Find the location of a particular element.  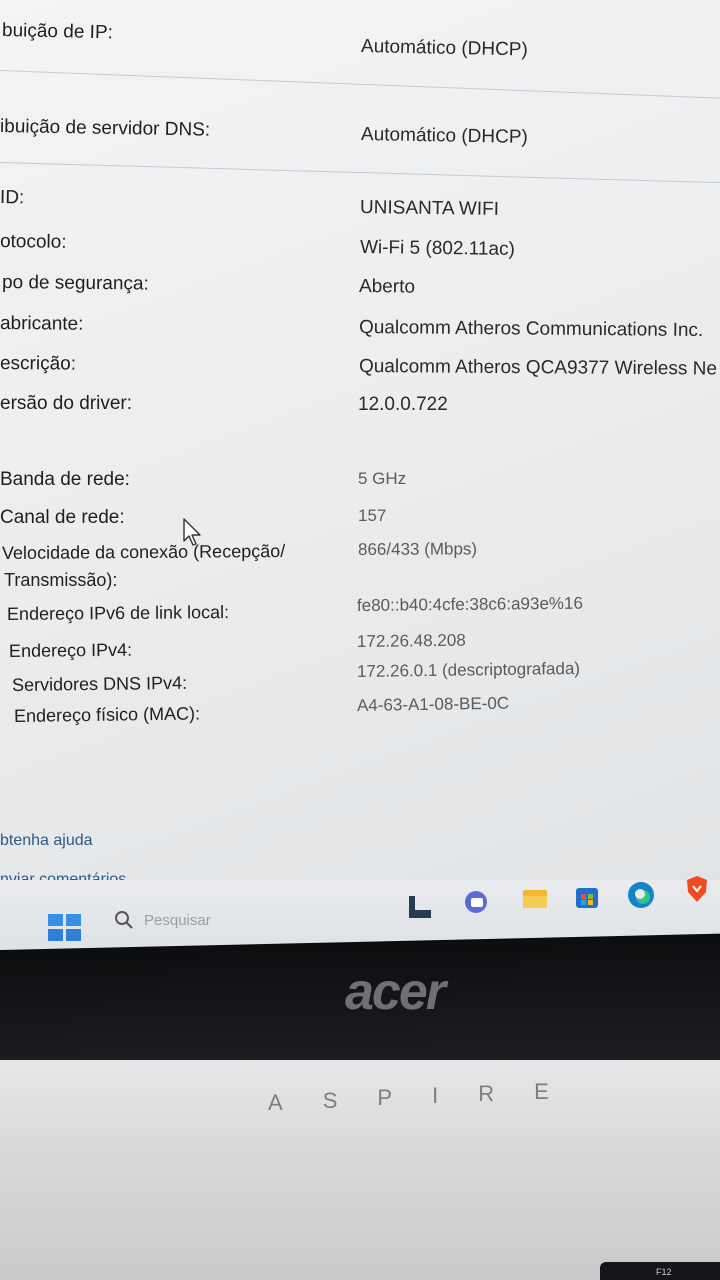

model-letter: E is located at coordinates (541, 1091).